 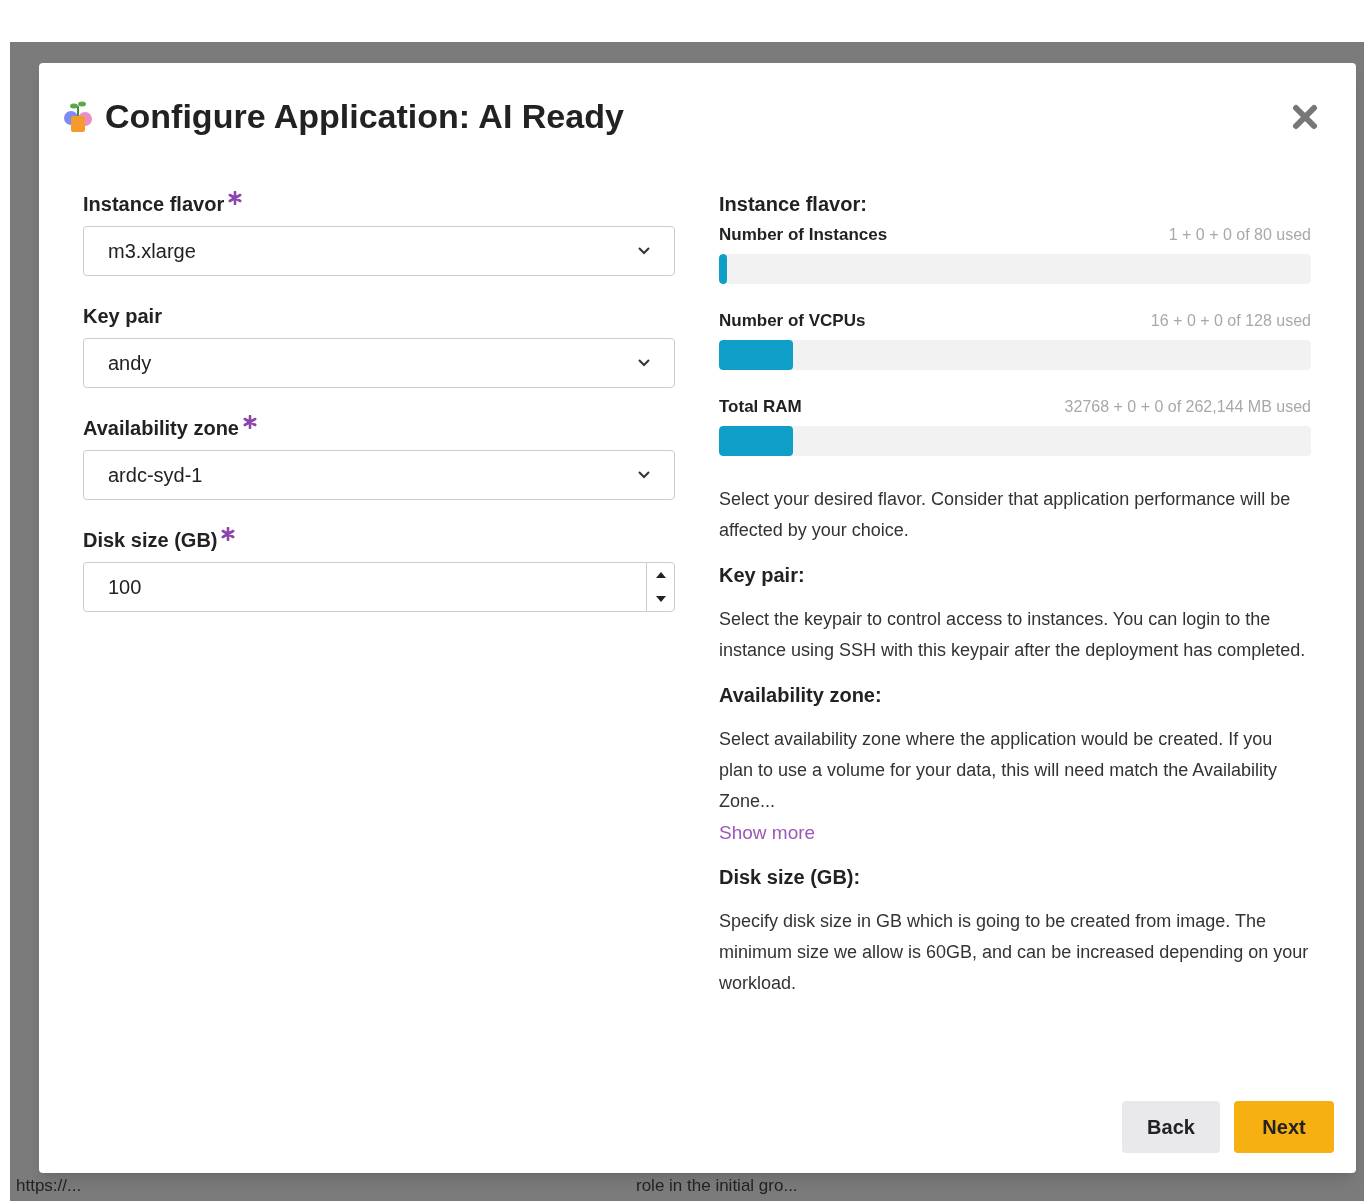 I want to click on select-field: m3.xlarge, so click(x=379, y=251).